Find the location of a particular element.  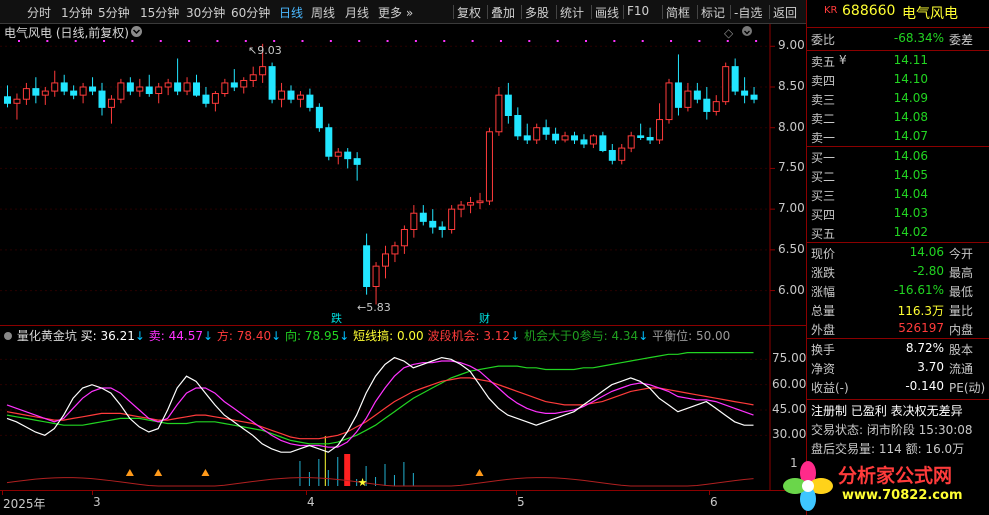

toolbar-action-3: 统计 is located at coordinates (572, 12).